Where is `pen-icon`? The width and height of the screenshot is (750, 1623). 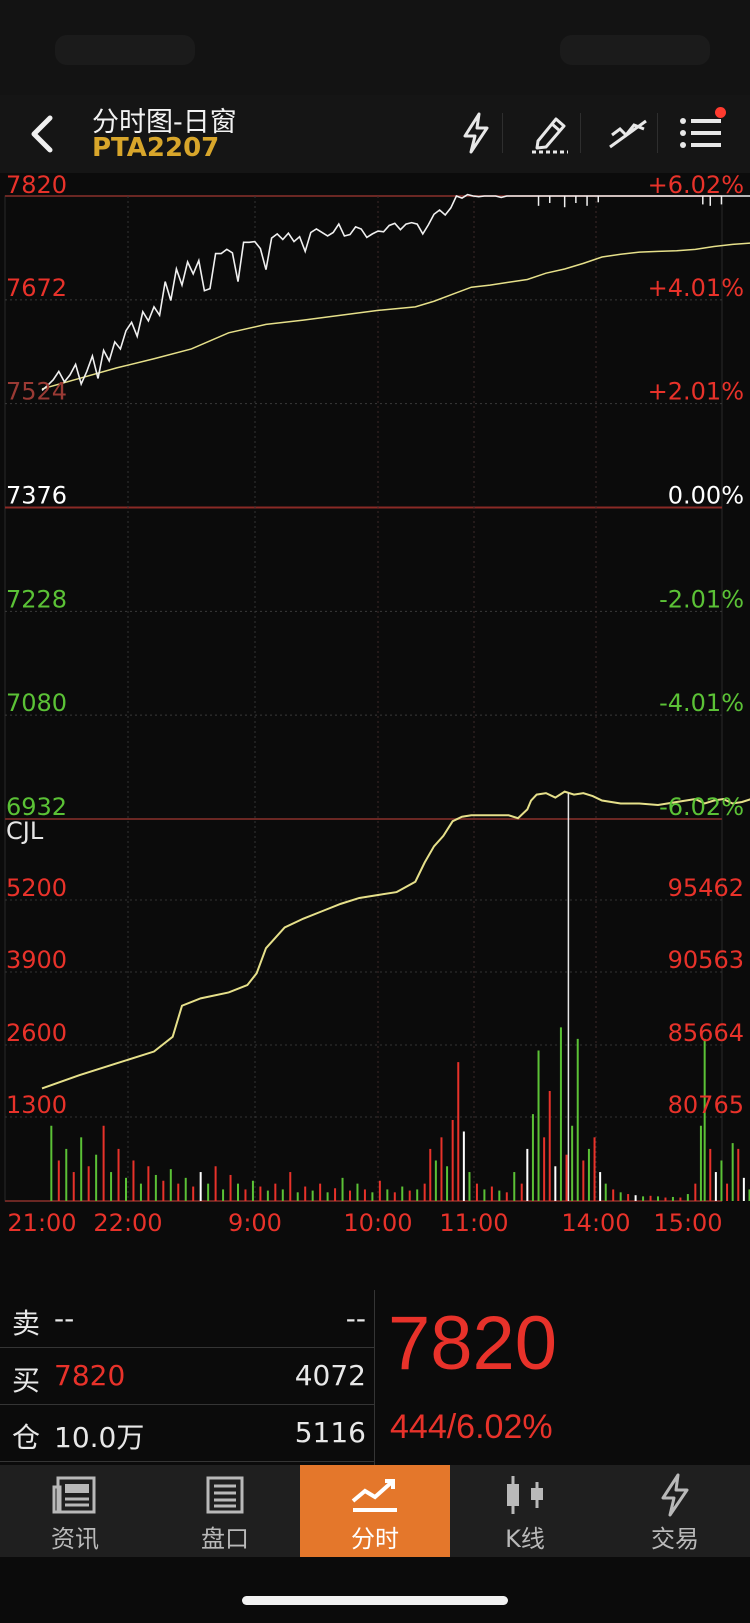 pen-icon is located at coordinates (550, 135).